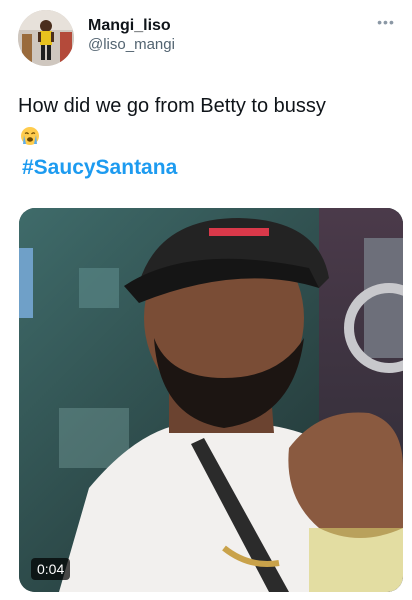 Image resolution: width=412 pixels, height=600 pixels. Describe the element at coordinates (30, 136) in the screenshot. I see `loudly-crying-face-icon` at that location.